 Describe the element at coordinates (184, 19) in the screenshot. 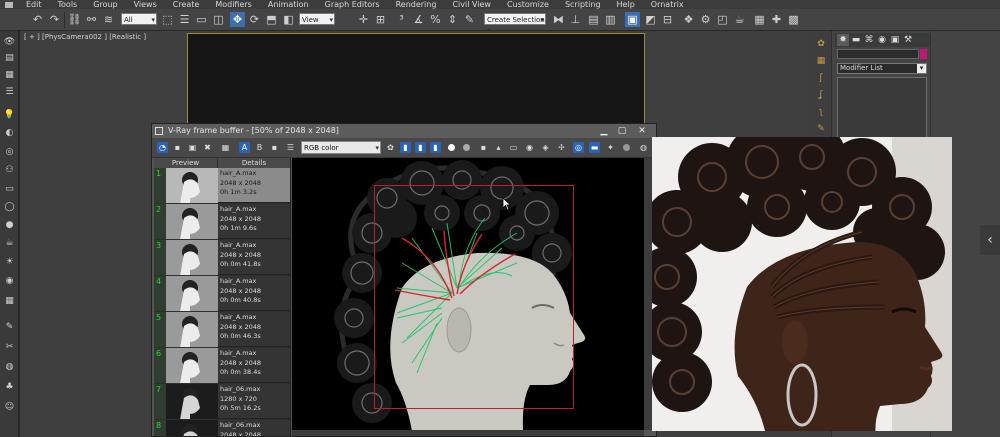

I see `select-by-name-icon: ☰` at that location.